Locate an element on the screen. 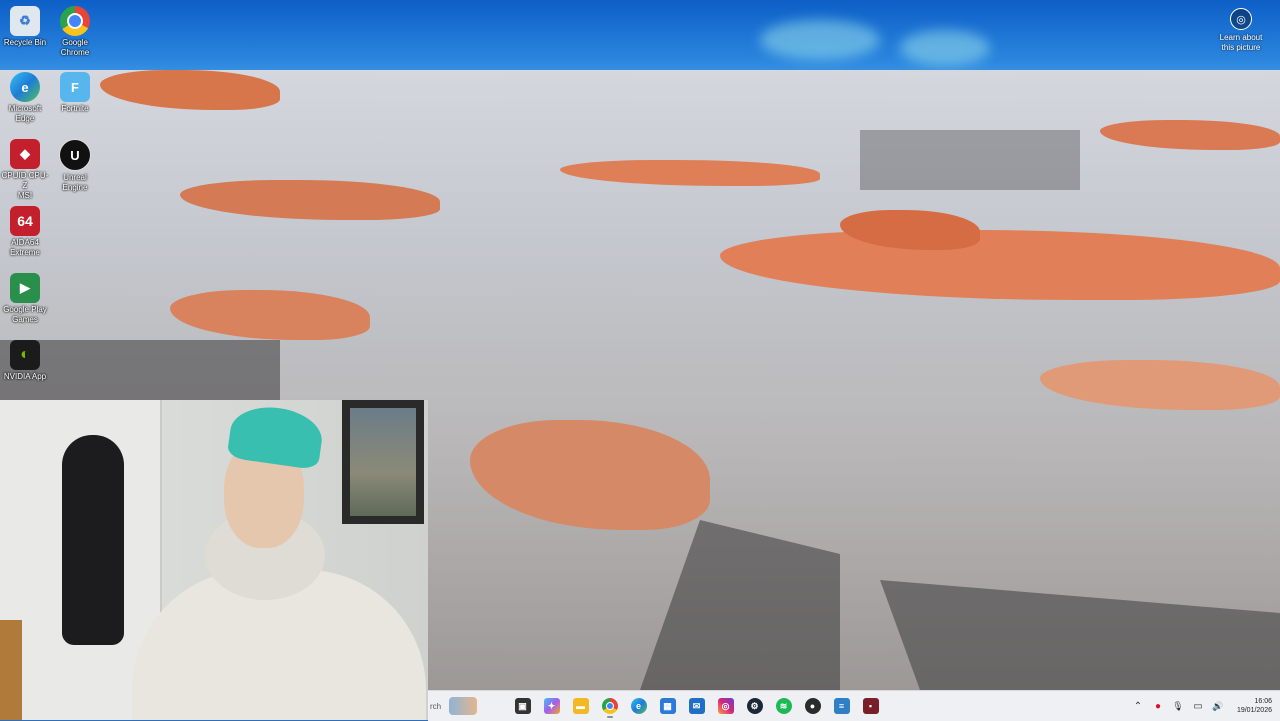  desktop-icon-google-play-games: ▶ Google Play Games is located at coordinates (25, 299).